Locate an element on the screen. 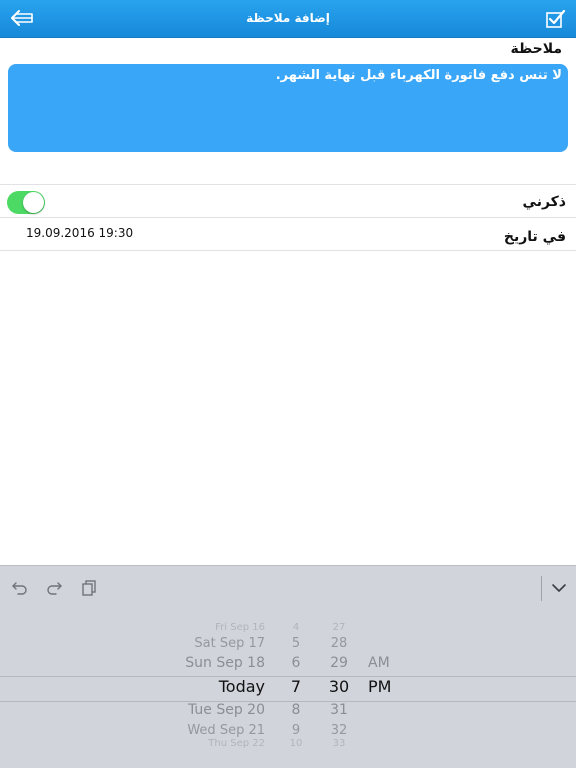 Image resolution: width=576 pixels, height=768 pixels. toggle-knob is located at coordinates (33, 202).